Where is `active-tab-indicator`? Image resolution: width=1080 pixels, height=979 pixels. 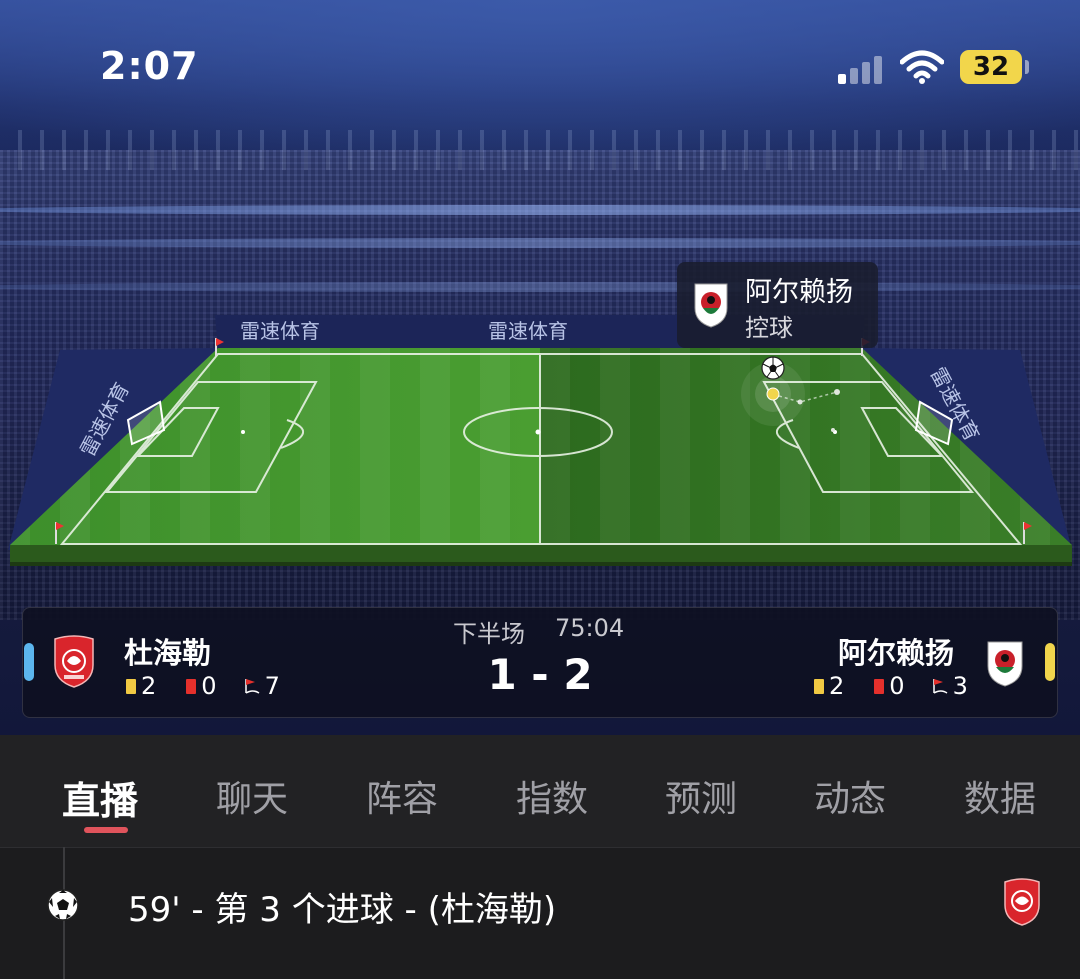
active-tab-indicator is located at coordinates (106, 830).